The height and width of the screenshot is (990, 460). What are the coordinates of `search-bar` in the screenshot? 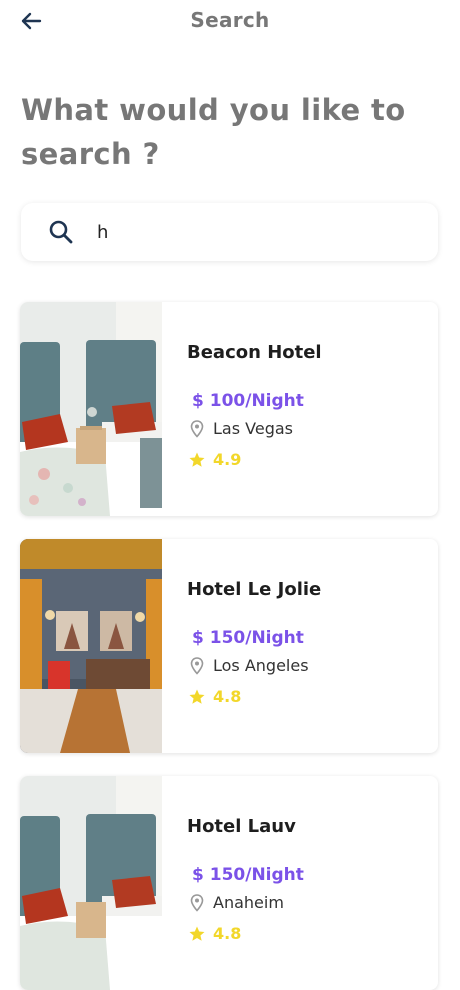 It's located at (229, 232).